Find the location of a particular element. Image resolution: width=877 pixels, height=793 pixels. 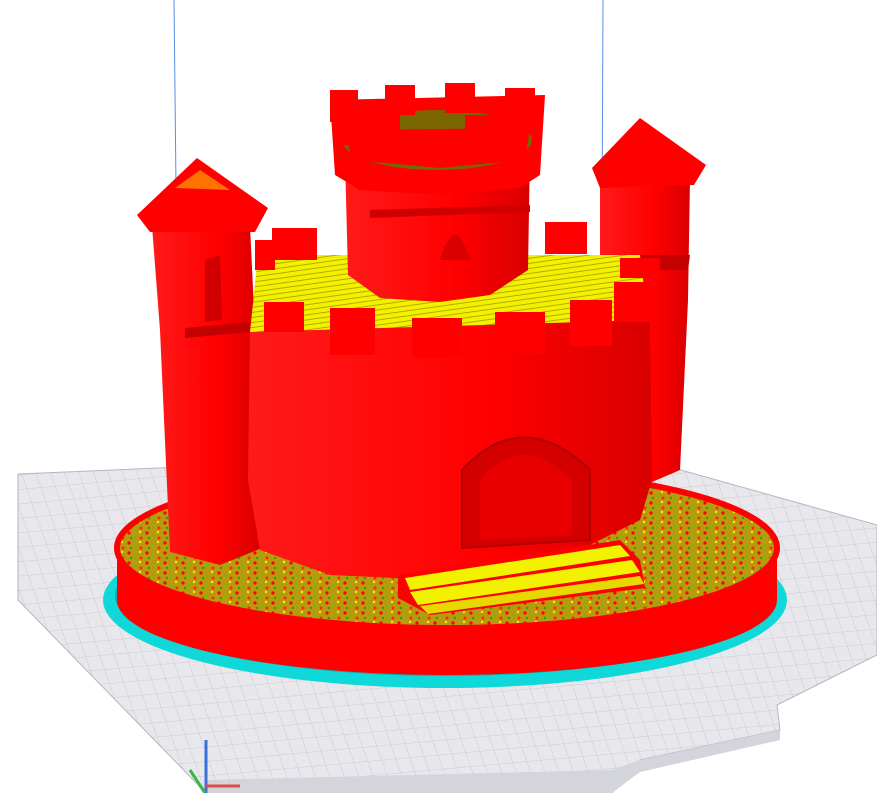

central-keep is located at coordinates (437, 192).